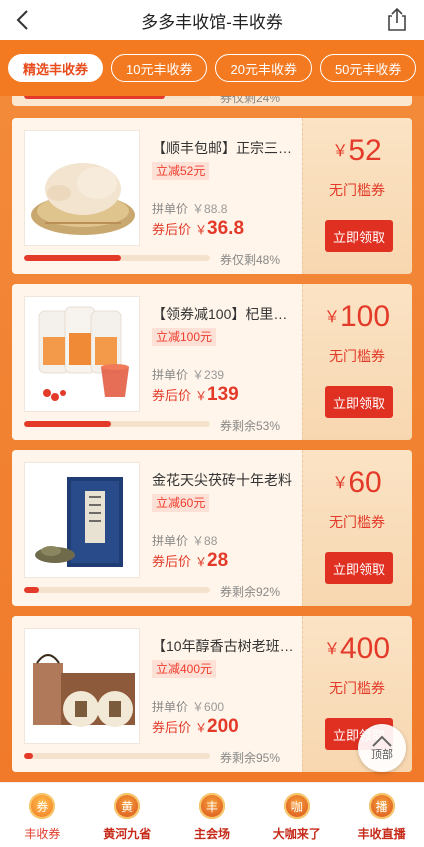 This screenshot has width=424, height=847. What do you see at coordinates (357, 482) in the screenshot?
I see `coupon-amount: ￥60` at bounding box center [357, 482].